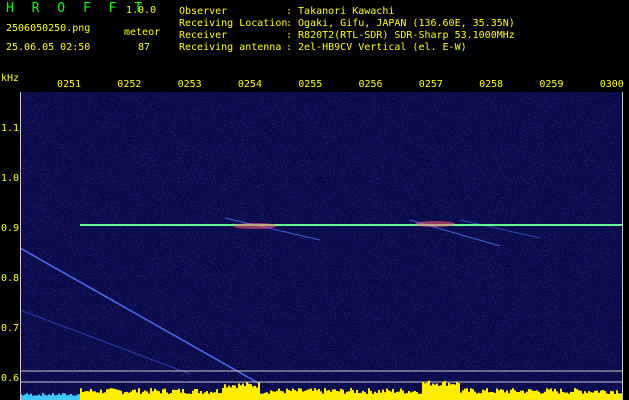 The image size is (629, 400). I want to click on app-version: 1.0.0, so click(141, 10).